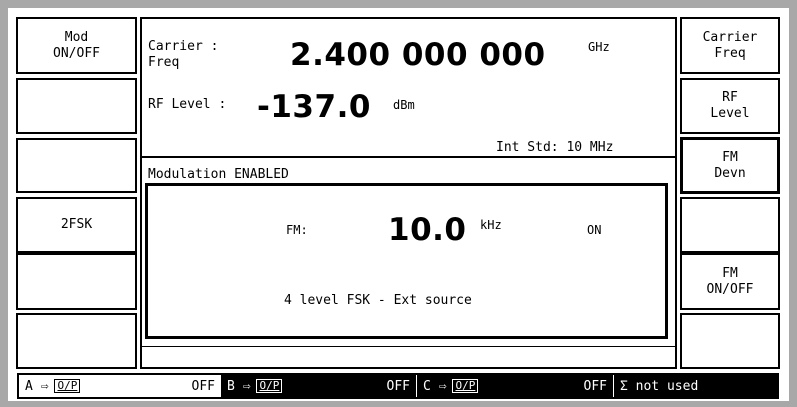 Image resolution: width=797 pixels, height=407 pixels. What do you see at coordinates (594, 230) in the screenshot?
I see `fm-state: ON` at bounding box center [594, 230].